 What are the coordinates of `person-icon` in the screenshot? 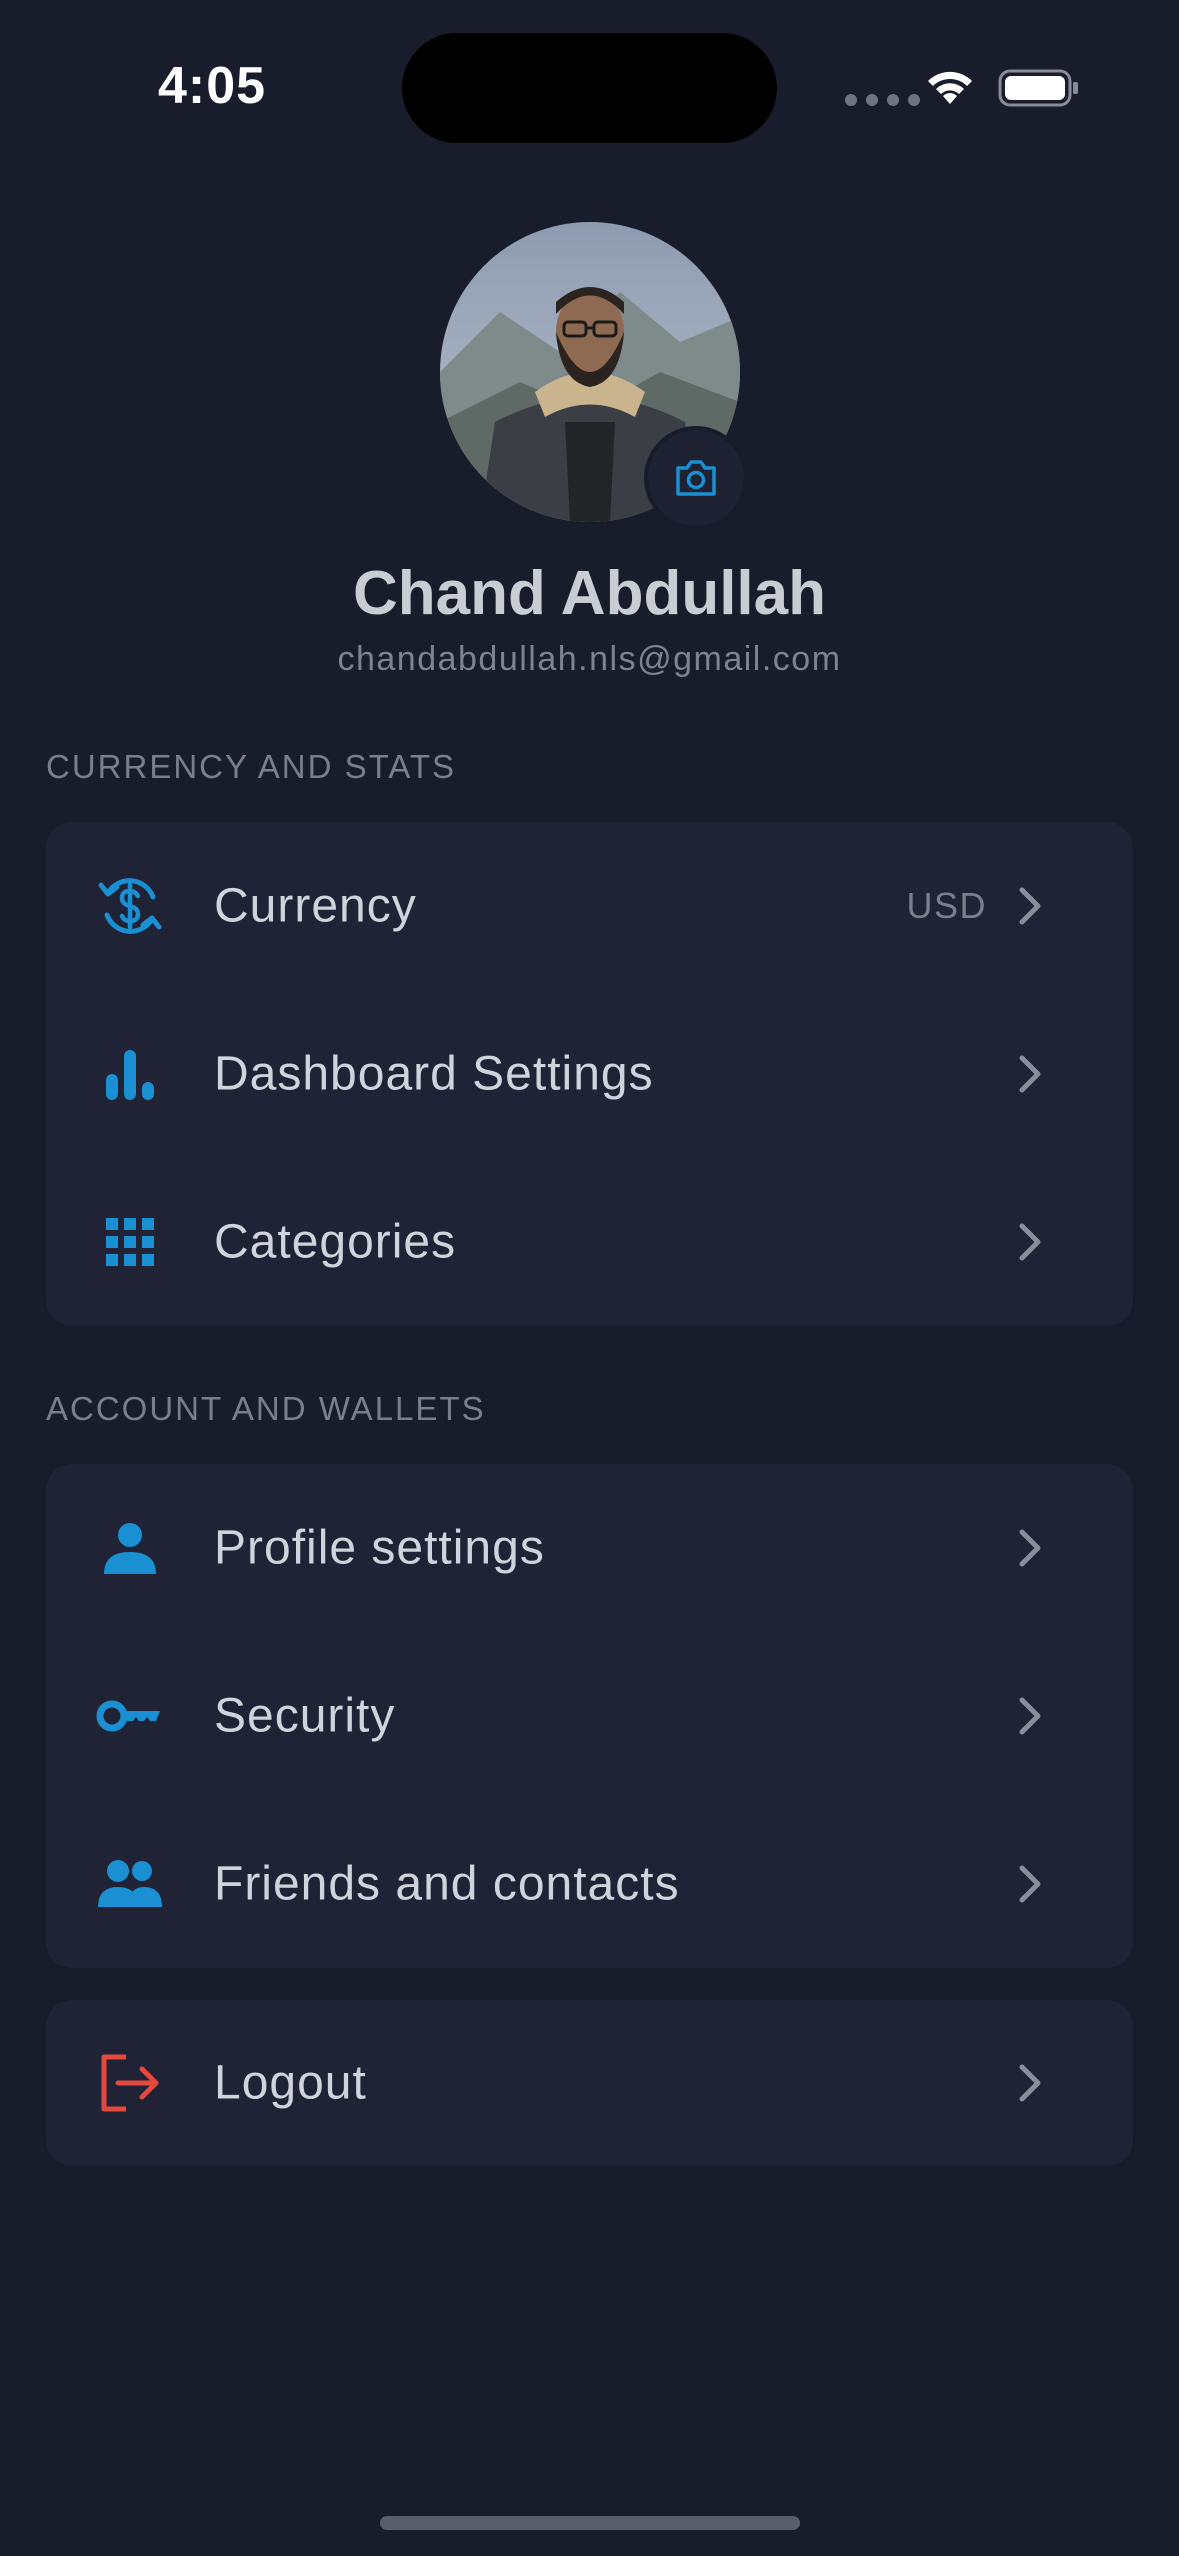 It's located at (130, 1548).